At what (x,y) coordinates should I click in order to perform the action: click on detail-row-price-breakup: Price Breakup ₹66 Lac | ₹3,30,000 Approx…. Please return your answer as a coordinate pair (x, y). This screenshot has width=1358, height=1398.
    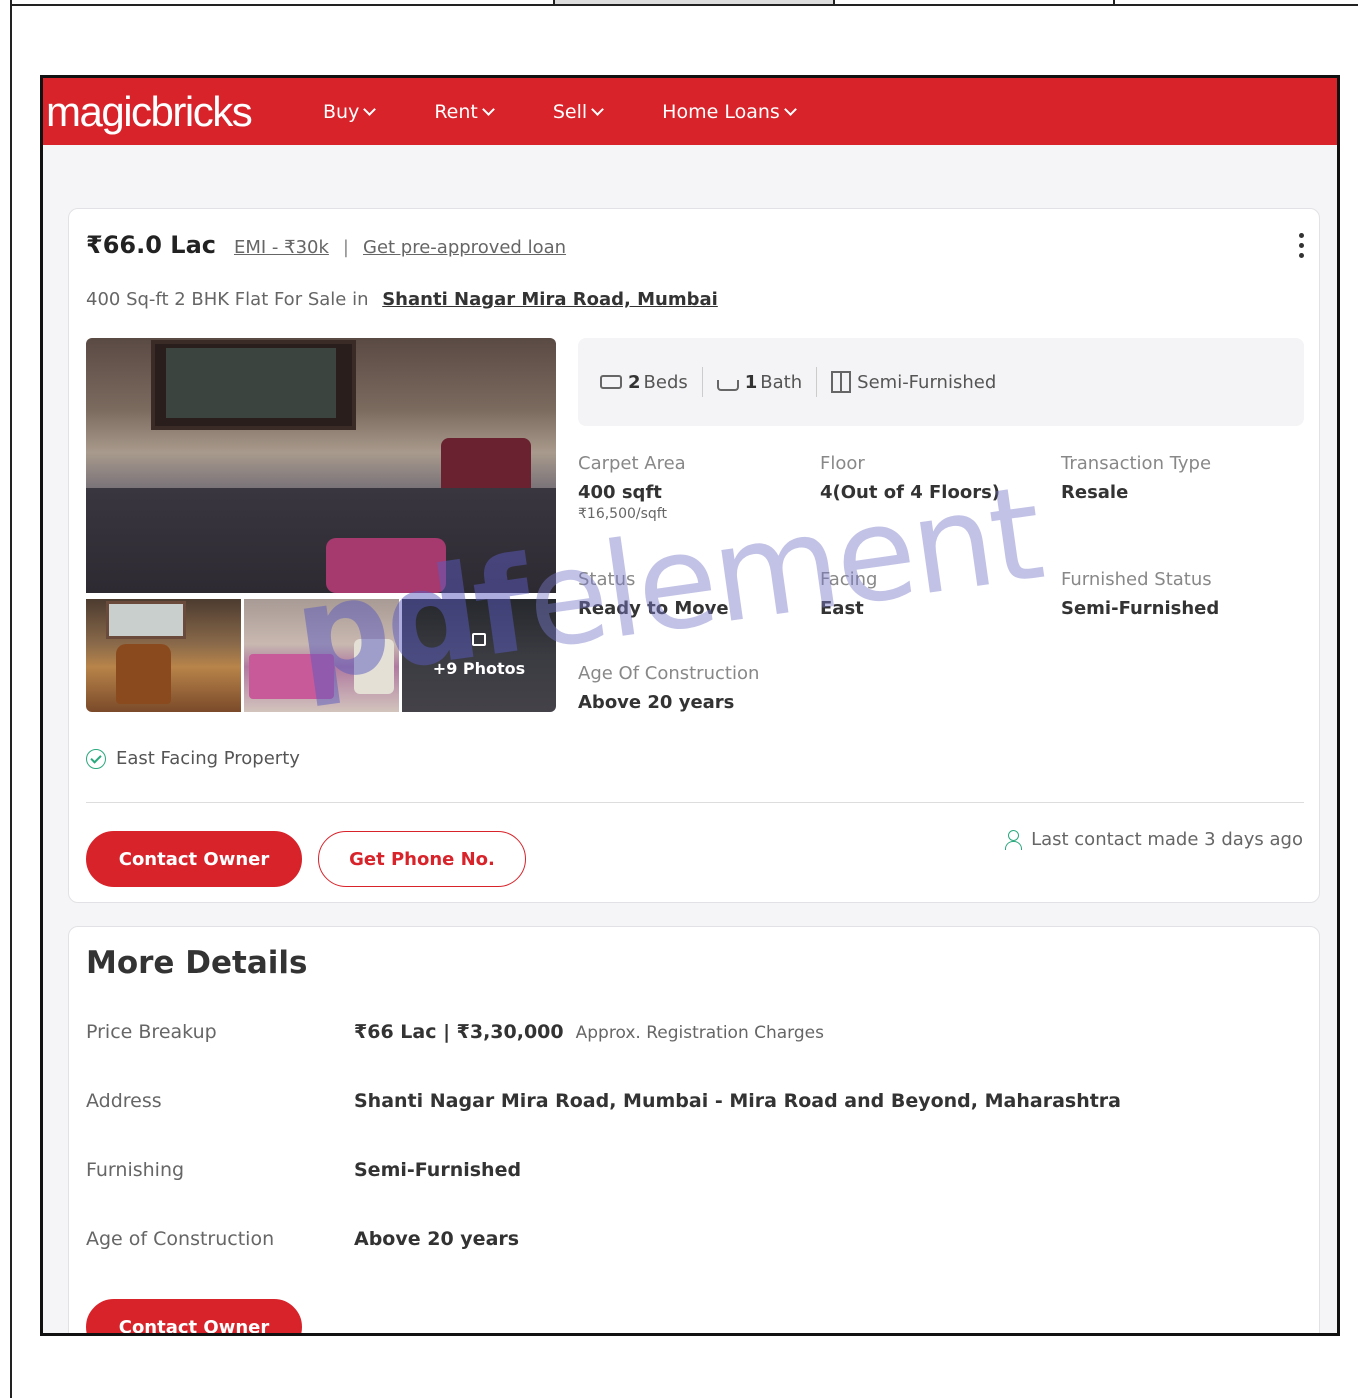
    Looking at the image, I should click on (686, 1032).